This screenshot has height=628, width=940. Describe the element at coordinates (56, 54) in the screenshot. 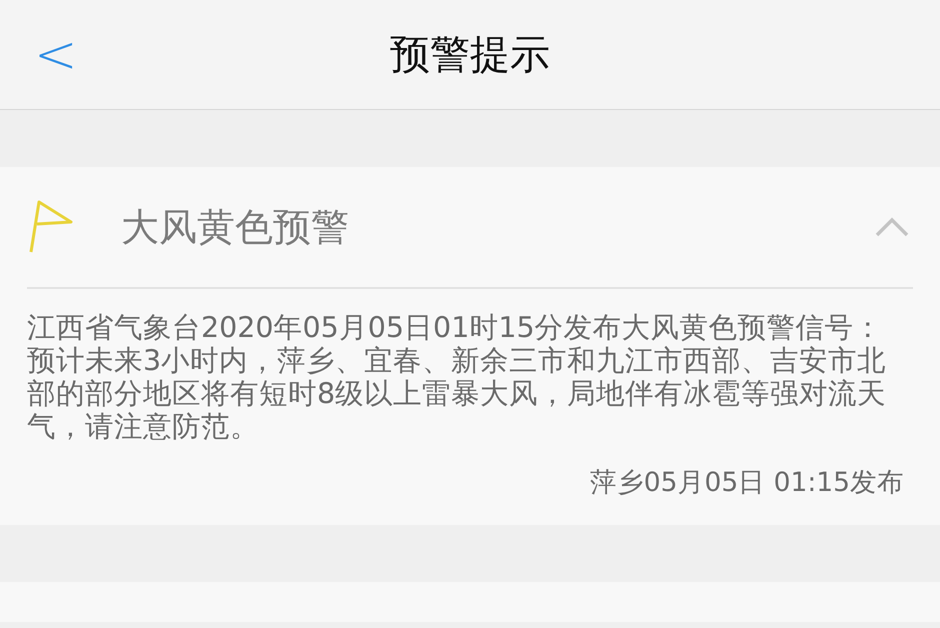

I see `back-button: <` at that location.